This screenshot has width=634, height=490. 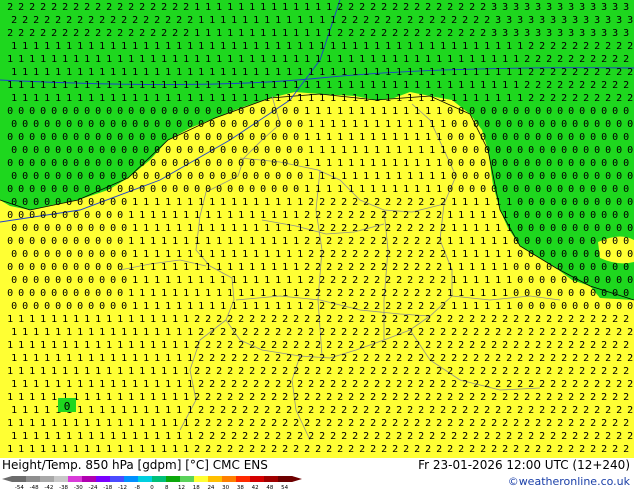 I want to click on credit-link: ©weatheronline.co.uk, so click(x=569, y=481).